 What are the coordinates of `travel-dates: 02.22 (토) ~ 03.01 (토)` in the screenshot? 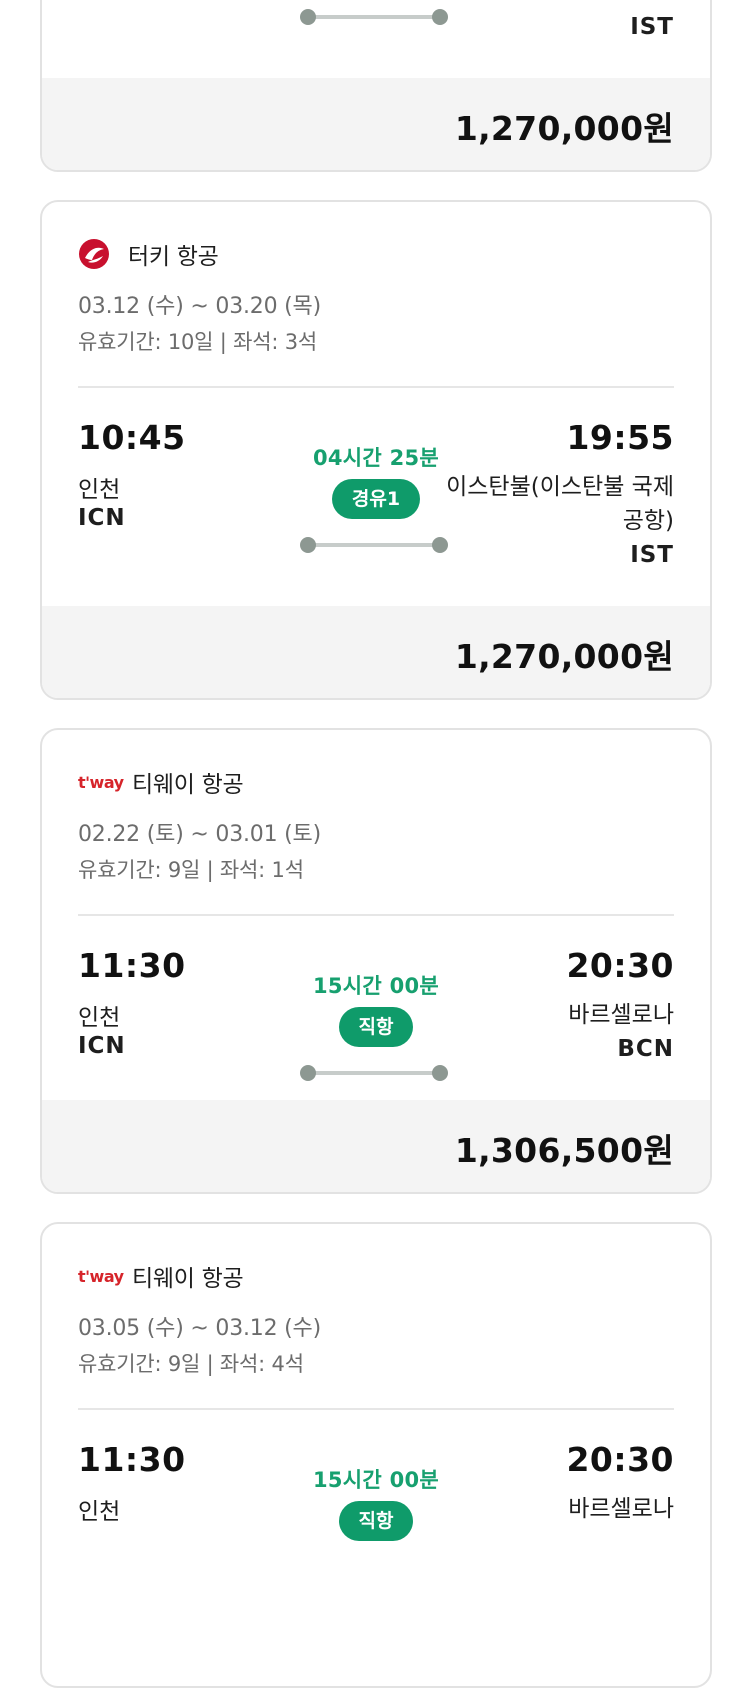 It's located at (199, 834).